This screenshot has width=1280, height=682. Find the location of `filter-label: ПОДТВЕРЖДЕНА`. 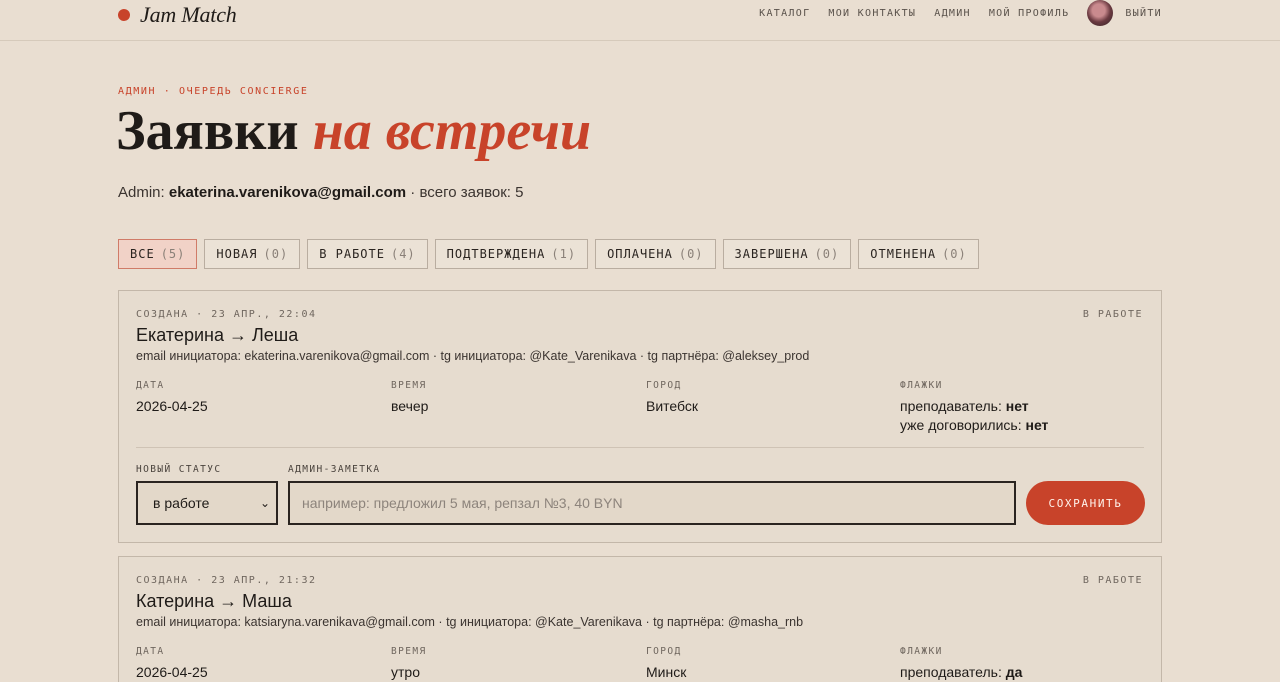

filter-label: ПОДТВЕРЖДЕНА is located at coordinates (496, 254).